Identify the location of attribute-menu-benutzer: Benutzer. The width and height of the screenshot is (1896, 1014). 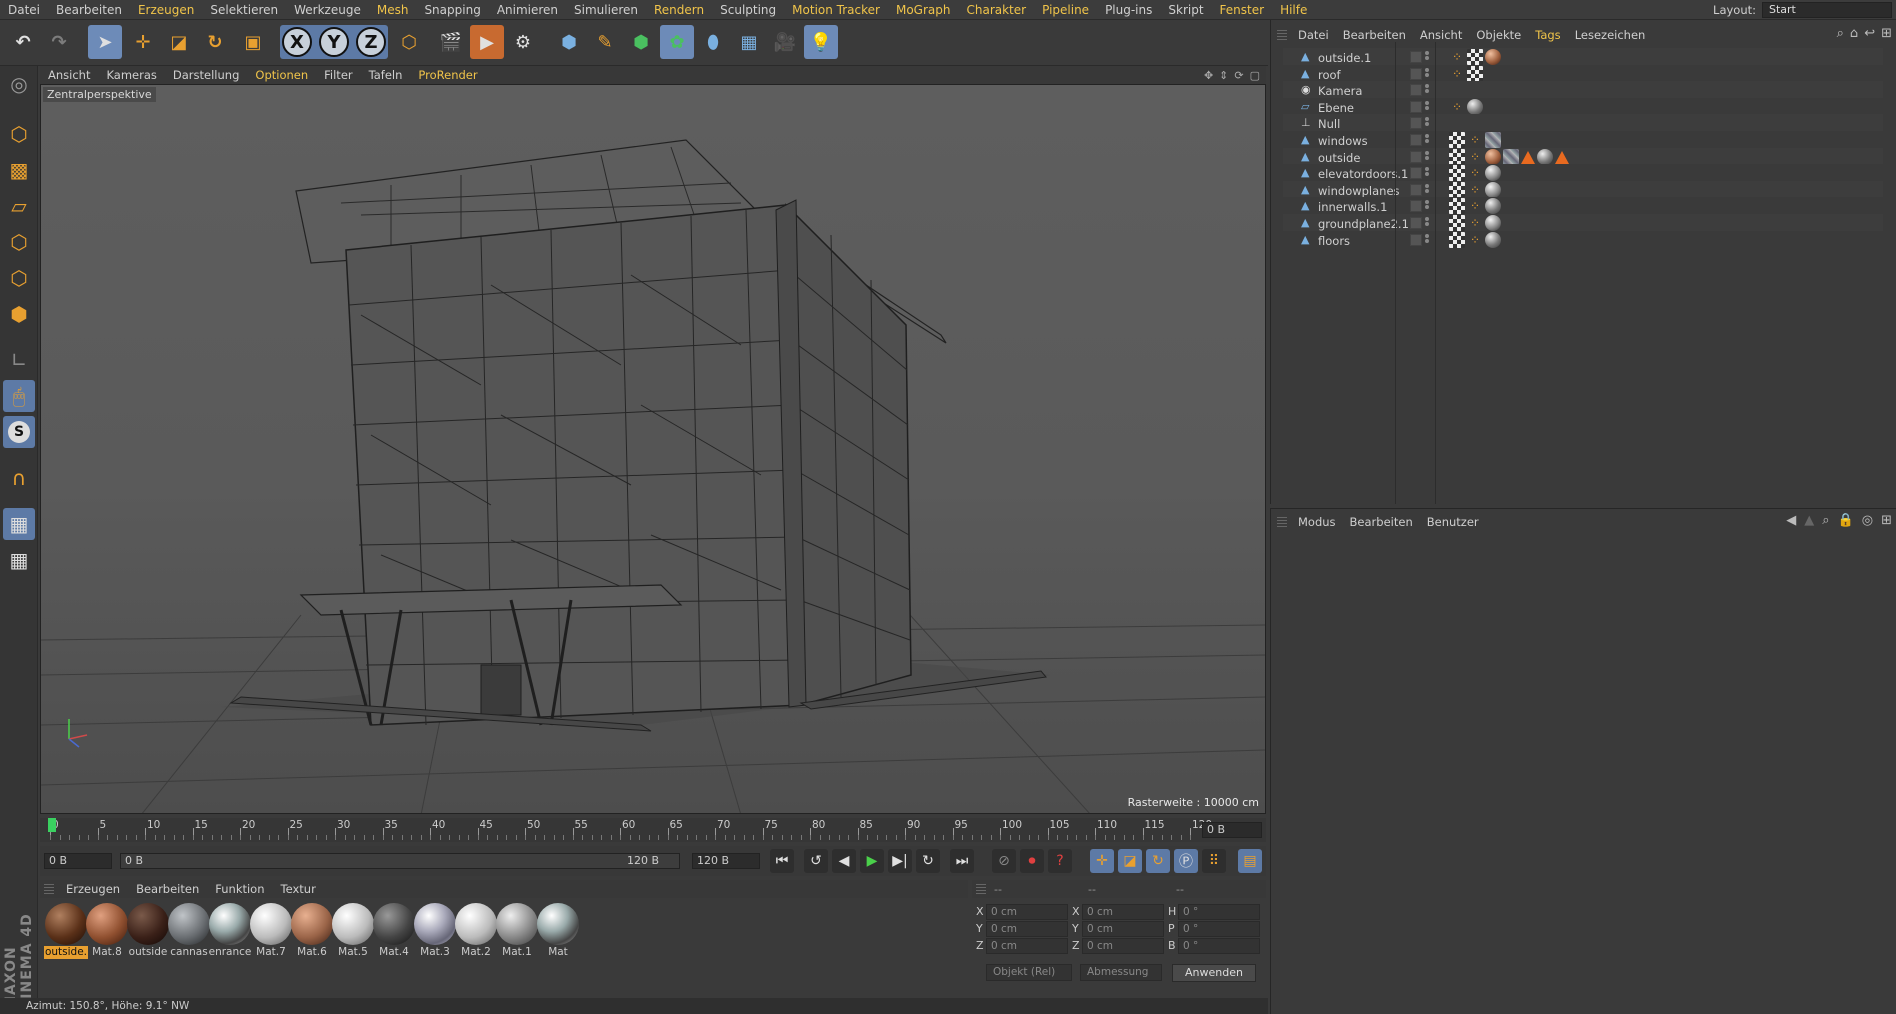
(1453, 522).